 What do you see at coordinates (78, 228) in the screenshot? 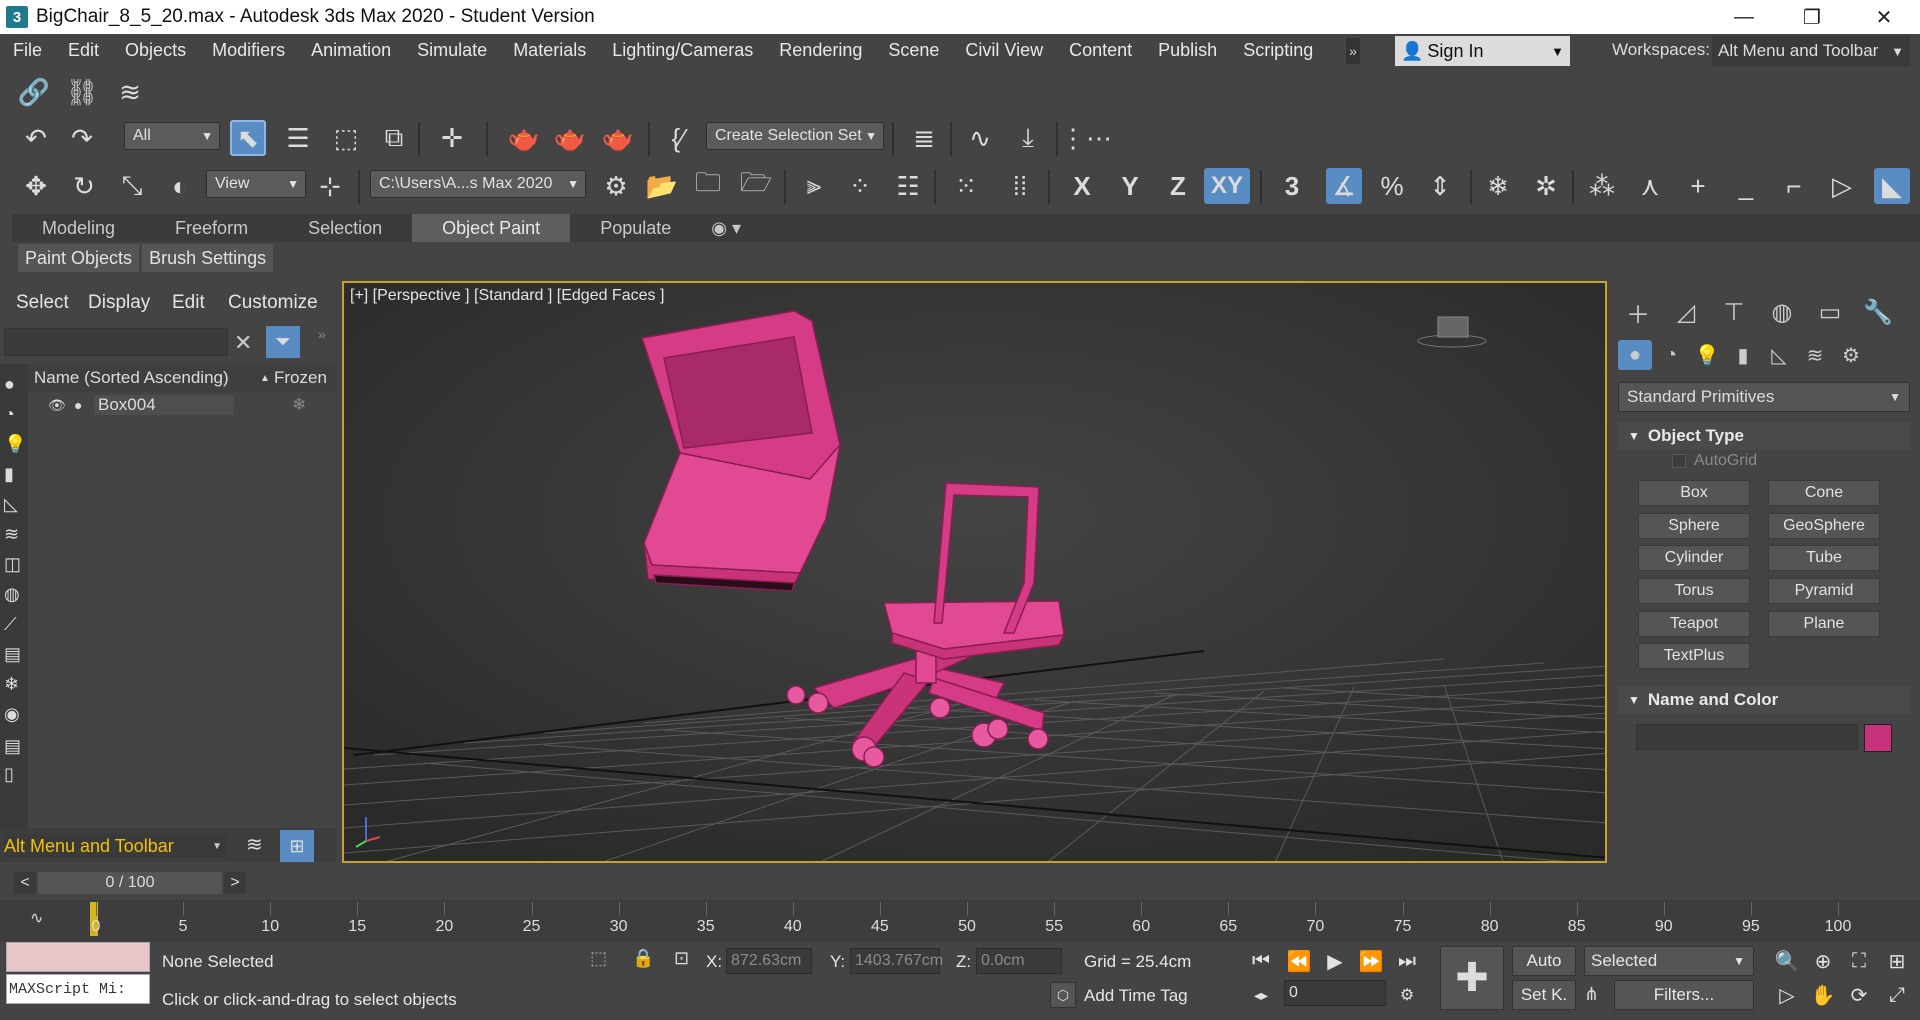
I see `tab-modeling: Modeling` at bounding box center [78, 228].